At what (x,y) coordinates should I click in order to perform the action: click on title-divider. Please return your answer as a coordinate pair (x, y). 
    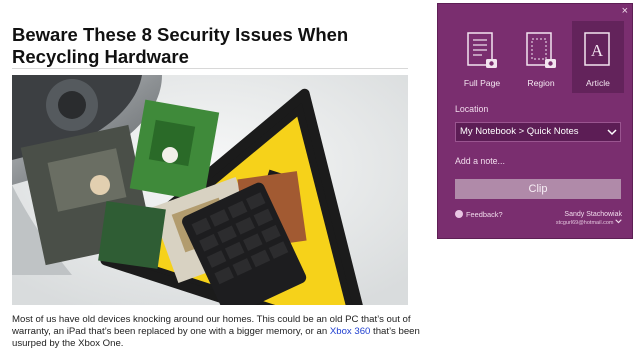
    Looking at the image, I should click on (210, 68).